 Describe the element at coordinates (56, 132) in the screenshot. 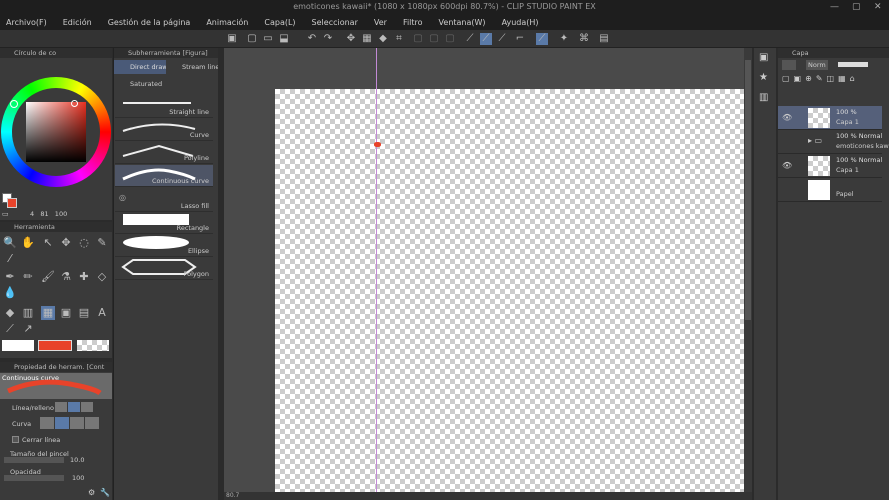

I see `saturation-value-square` at that location.